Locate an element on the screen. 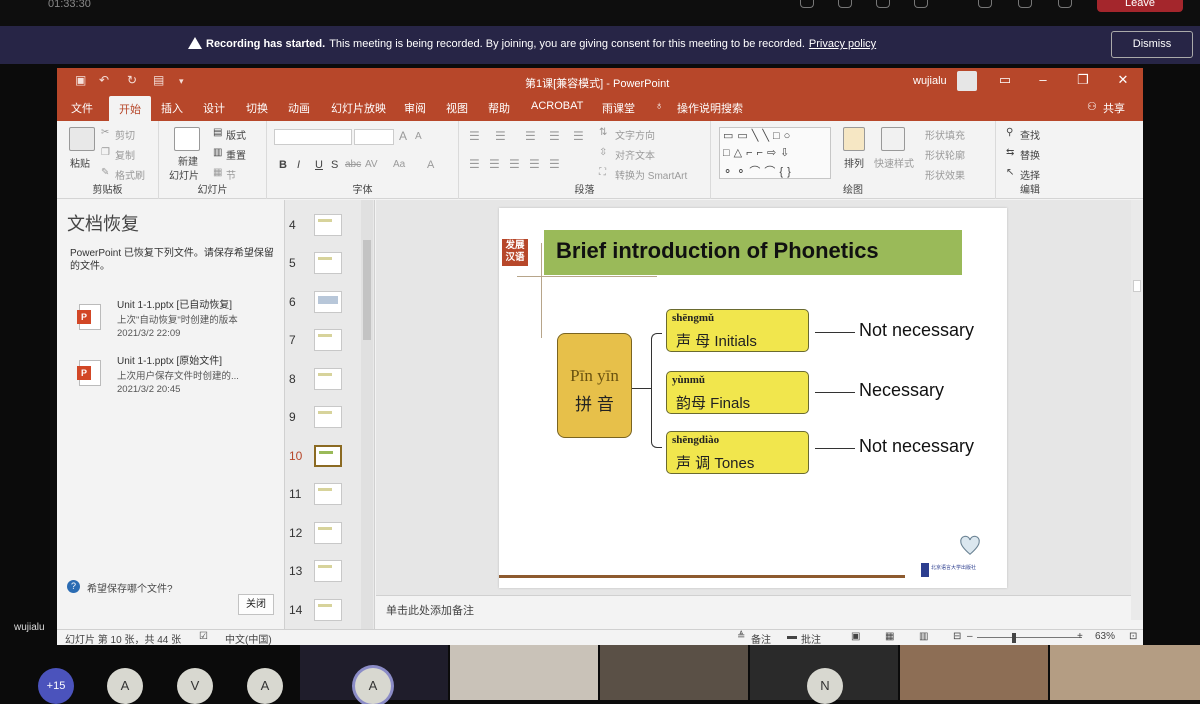 This screenshot has height=704, width=1200. text-direction-icon: ⇅ is located at coordinates (603, 132).